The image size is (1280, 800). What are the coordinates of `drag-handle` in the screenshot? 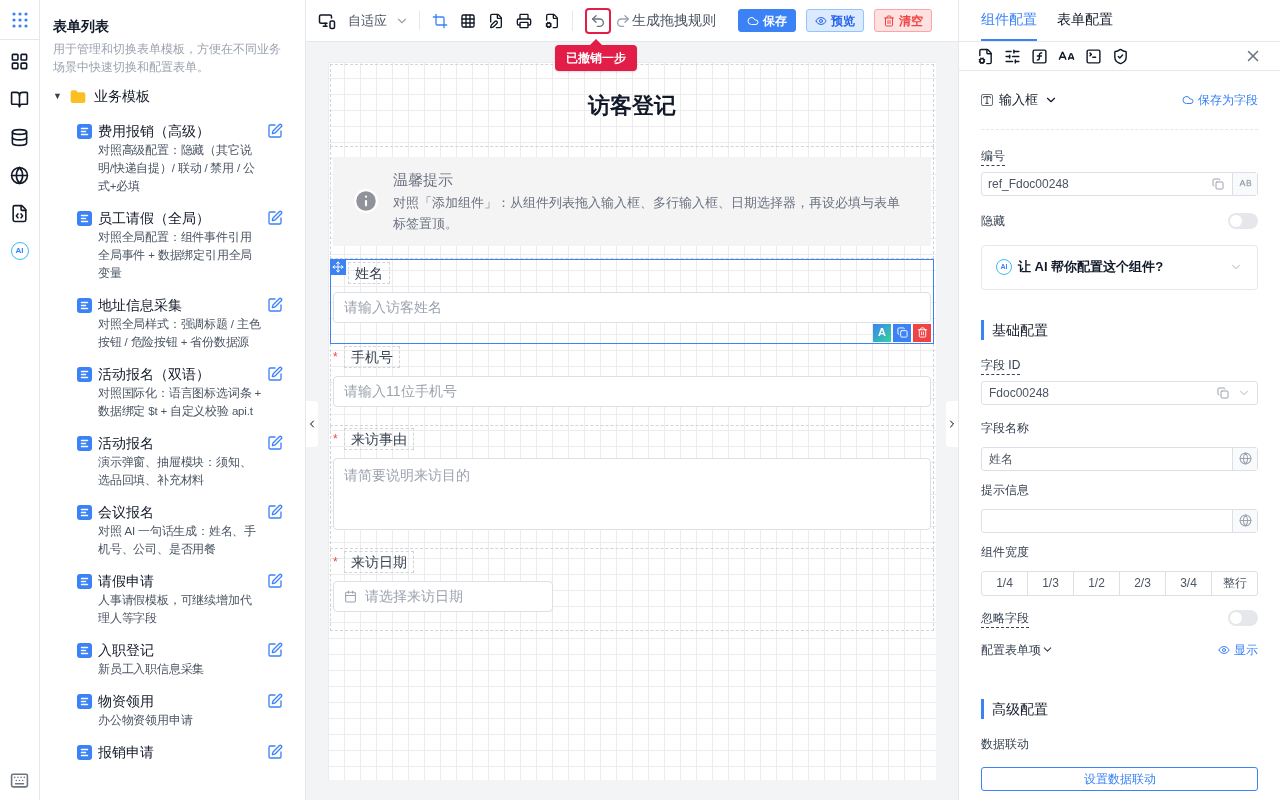 It's located at (338, 266).